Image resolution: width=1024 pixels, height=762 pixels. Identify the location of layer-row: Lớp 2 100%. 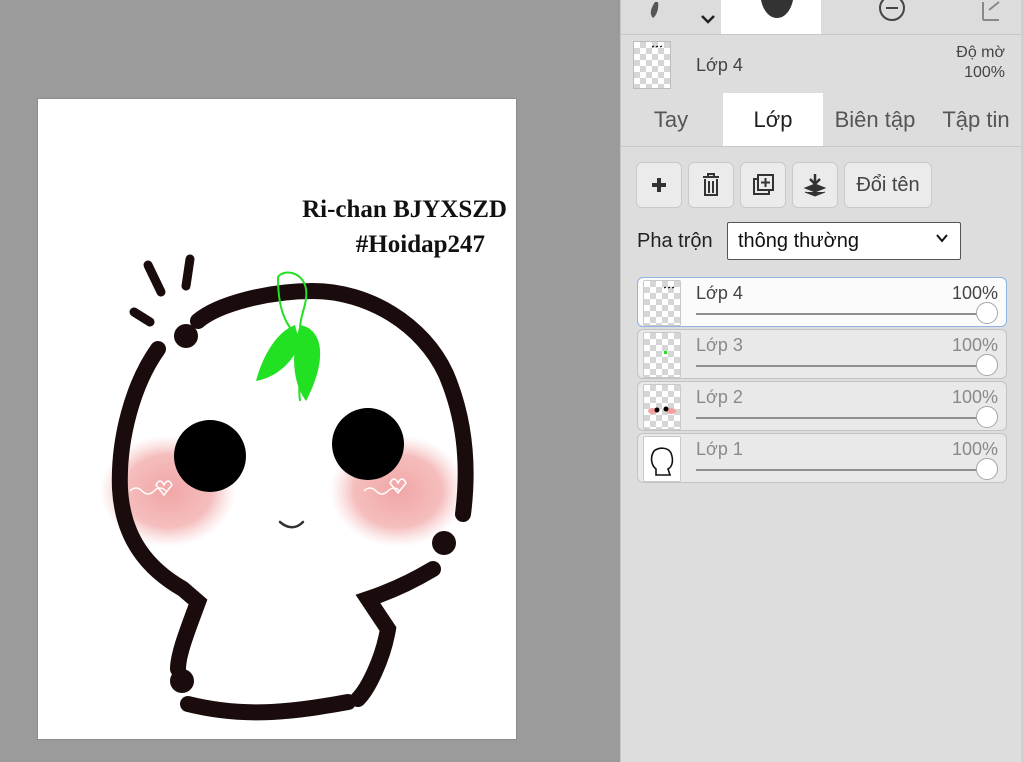
(822, 406).